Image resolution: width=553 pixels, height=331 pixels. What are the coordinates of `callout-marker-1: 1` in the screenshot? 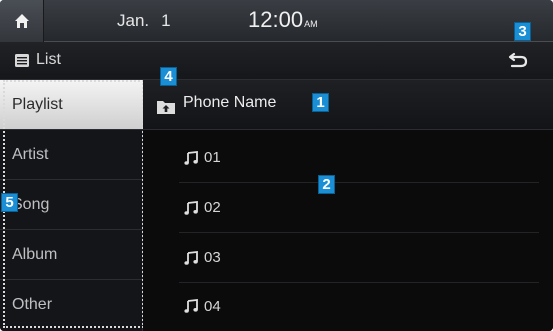 It's located at (320, 102).